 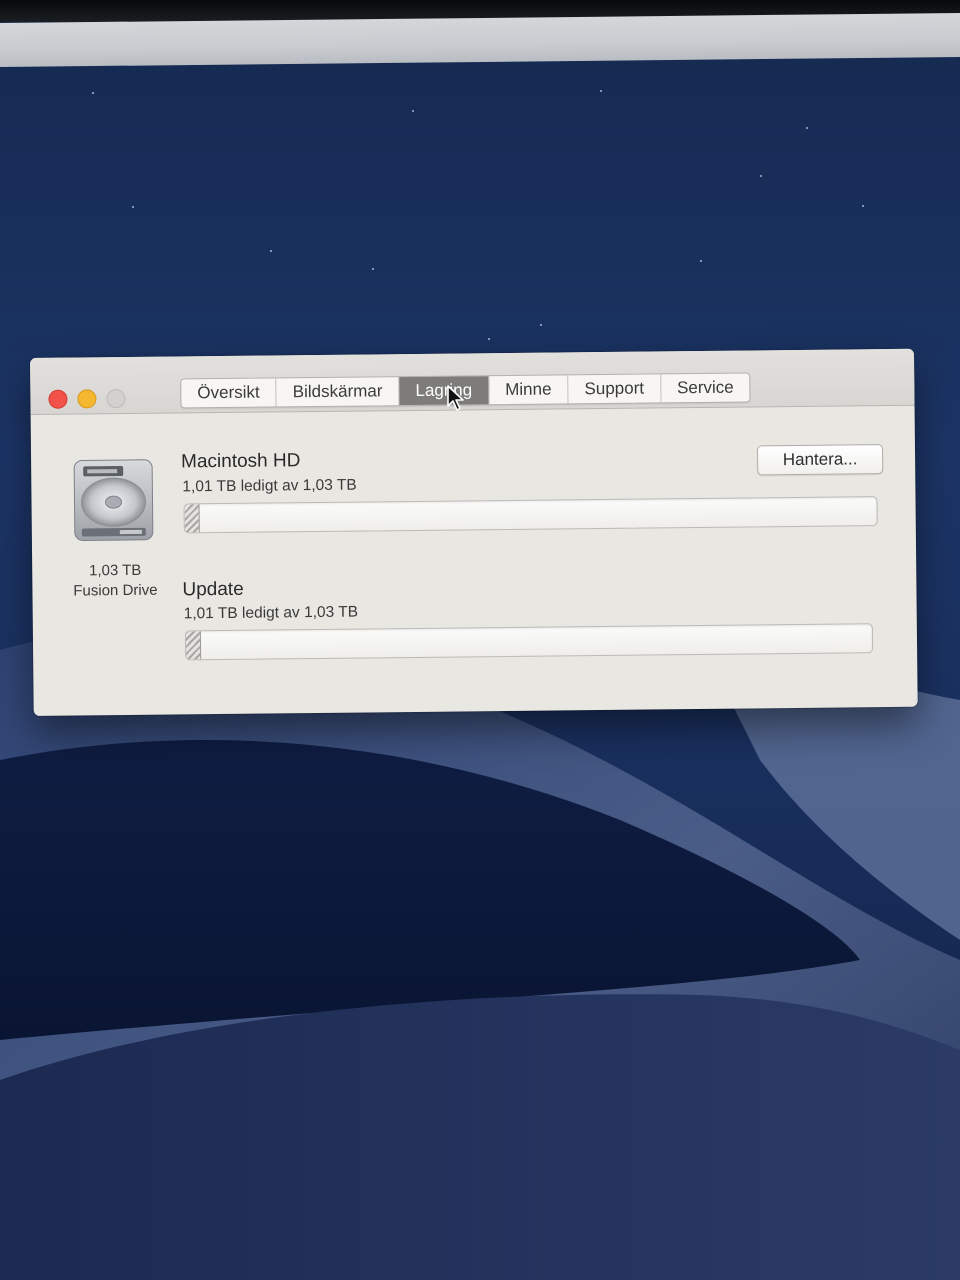 I want to click on mouse-pointer-icon, so click(x=455, y=398).